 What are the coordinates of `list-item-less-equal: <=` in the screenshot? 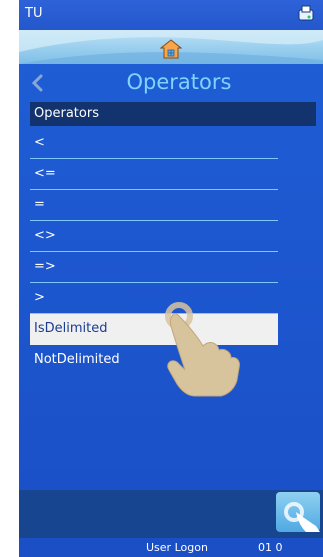 It's located at (154, 174).